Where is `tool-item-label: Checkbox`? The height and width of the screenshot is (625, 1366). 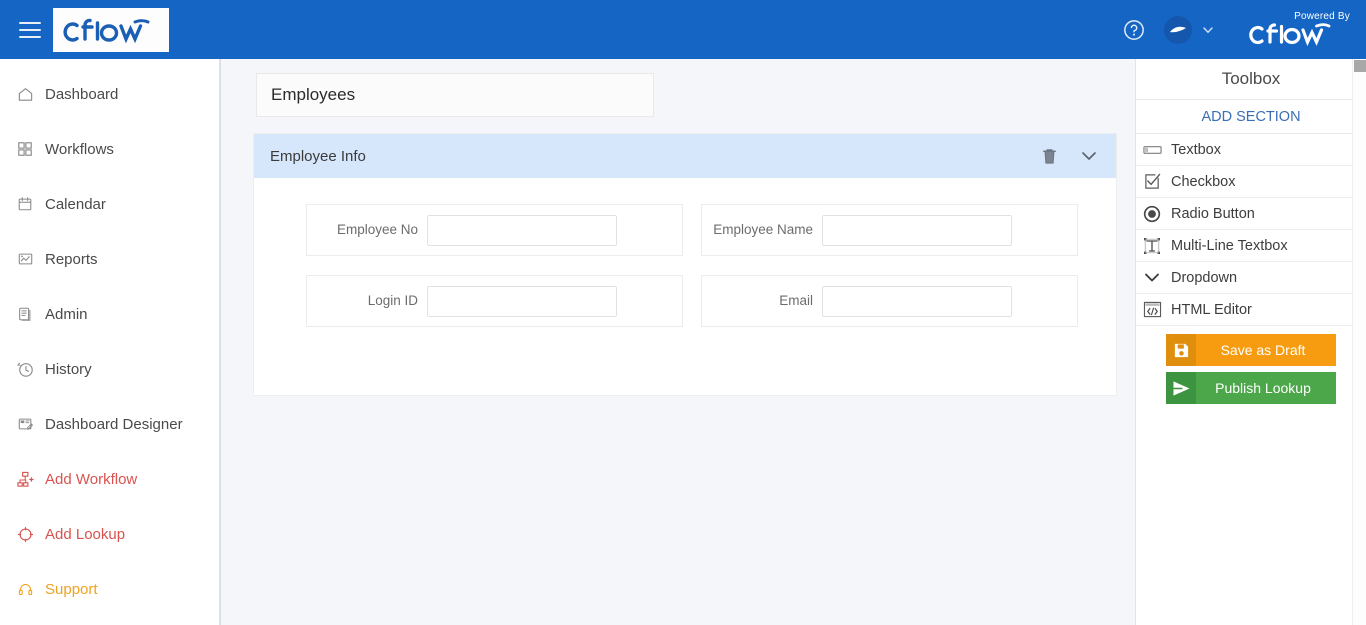 tool-item-label: Checkbox is located at coordinates (1203, 181).